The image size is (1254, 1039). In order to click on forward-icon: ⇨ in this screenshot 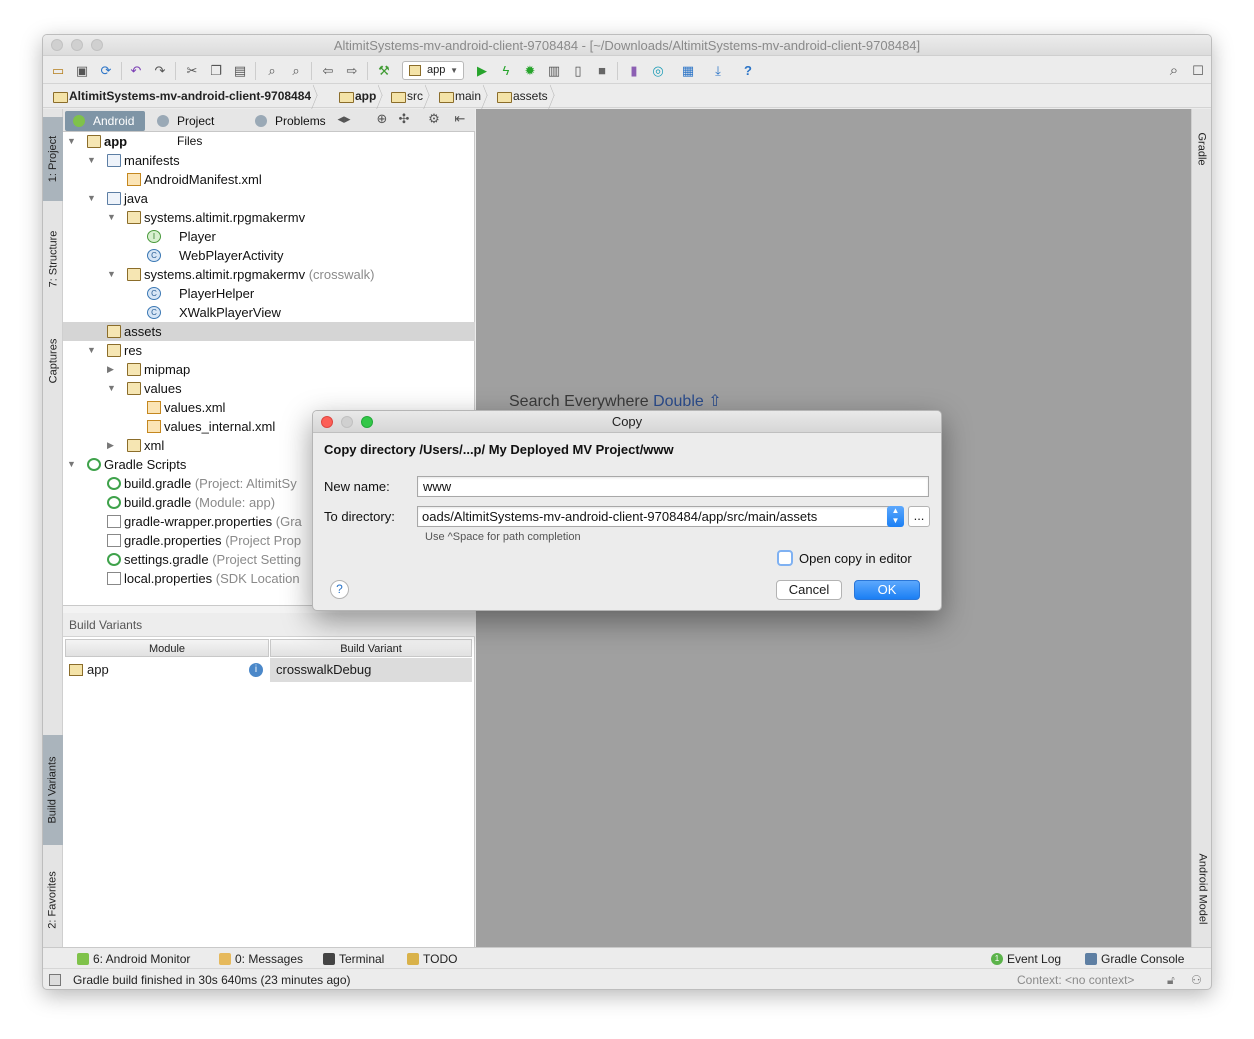, I will do `click(352, 71)`.